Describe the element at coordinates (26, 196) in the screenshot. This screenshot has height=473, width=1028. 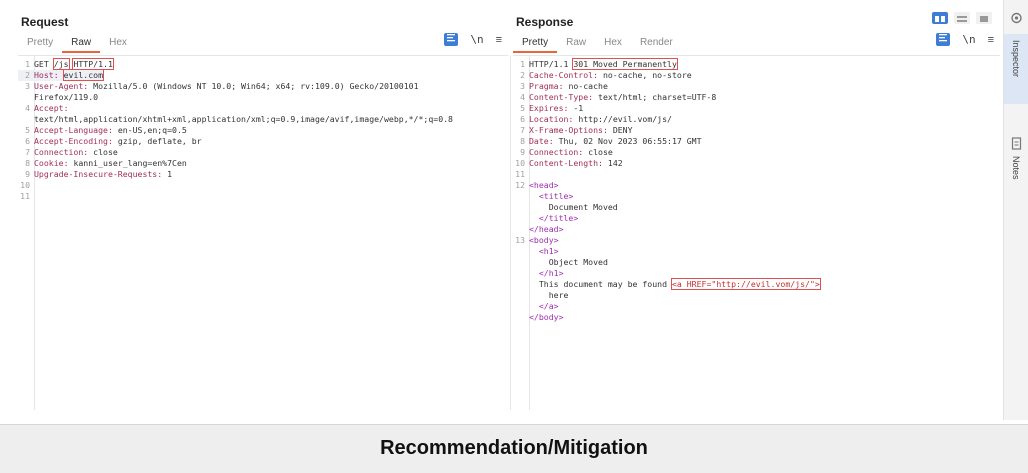
I see `request-line: 11` at that location.